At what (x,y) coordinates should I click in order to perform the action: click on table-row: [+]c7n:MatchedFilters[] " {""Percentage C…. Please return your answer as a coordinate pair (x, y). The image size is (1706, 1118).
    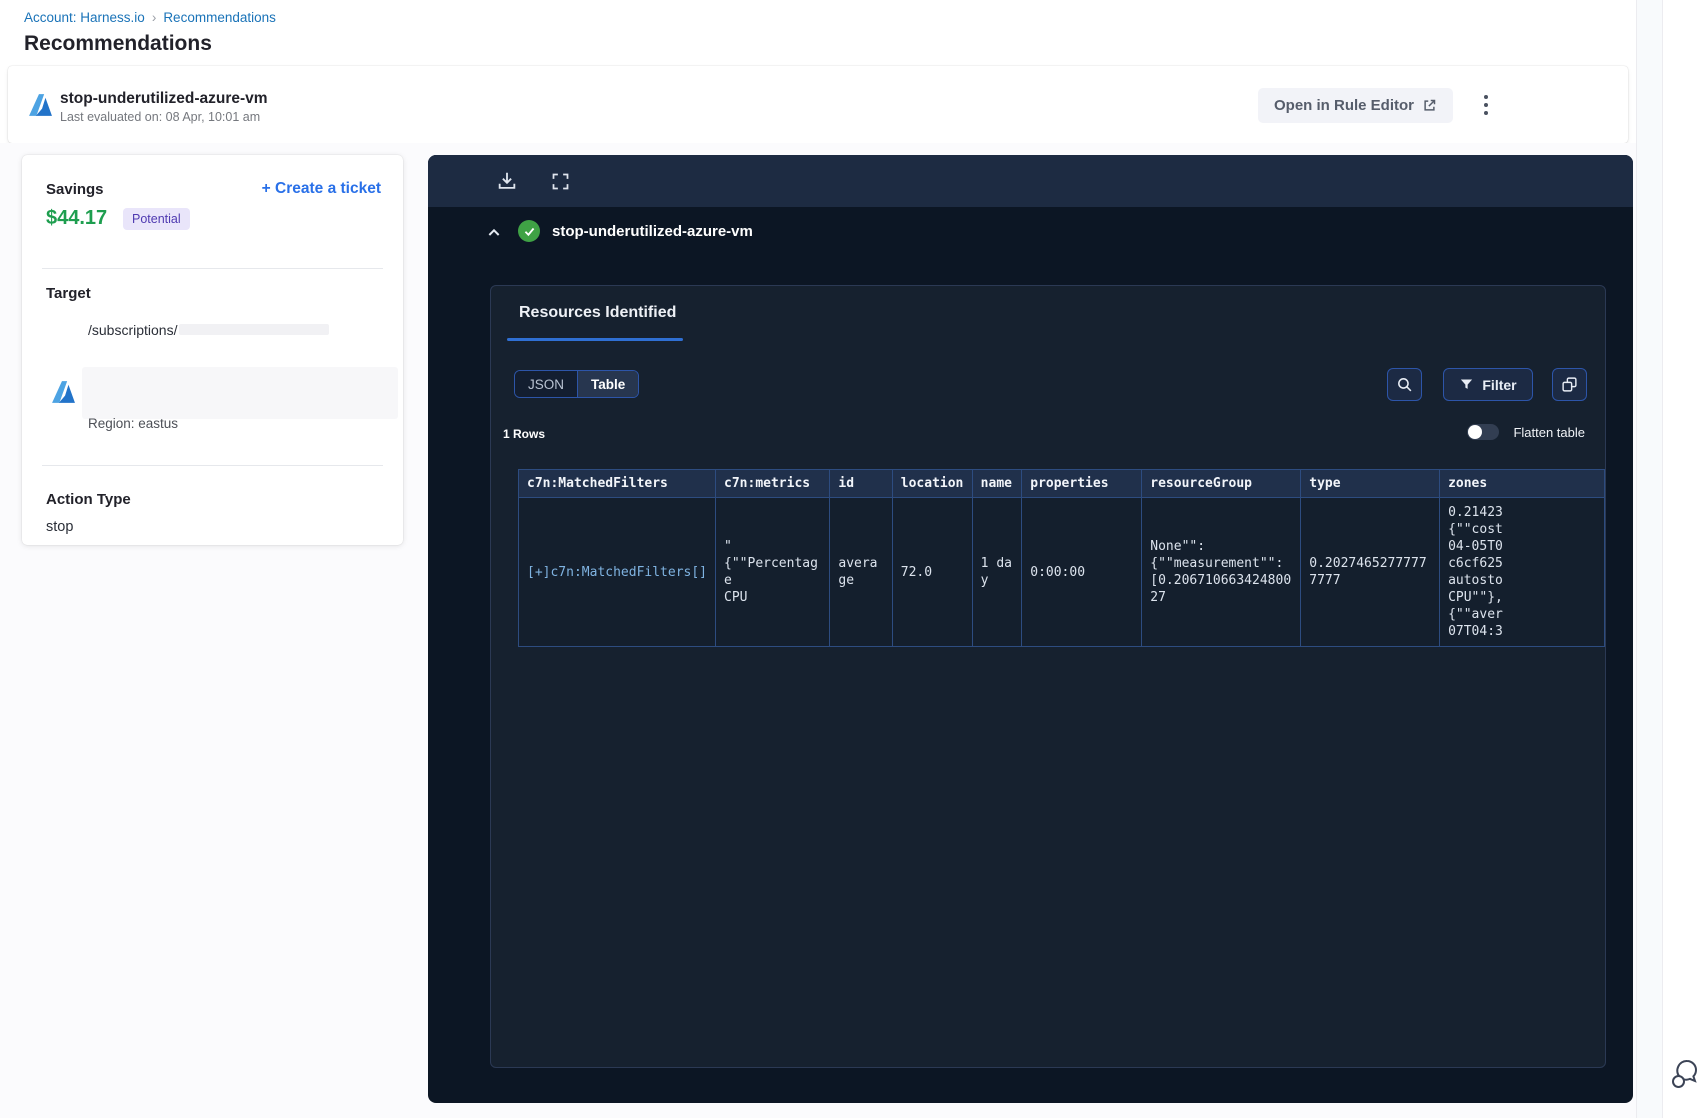
    Looking at the image, I should click on (1061, 572).